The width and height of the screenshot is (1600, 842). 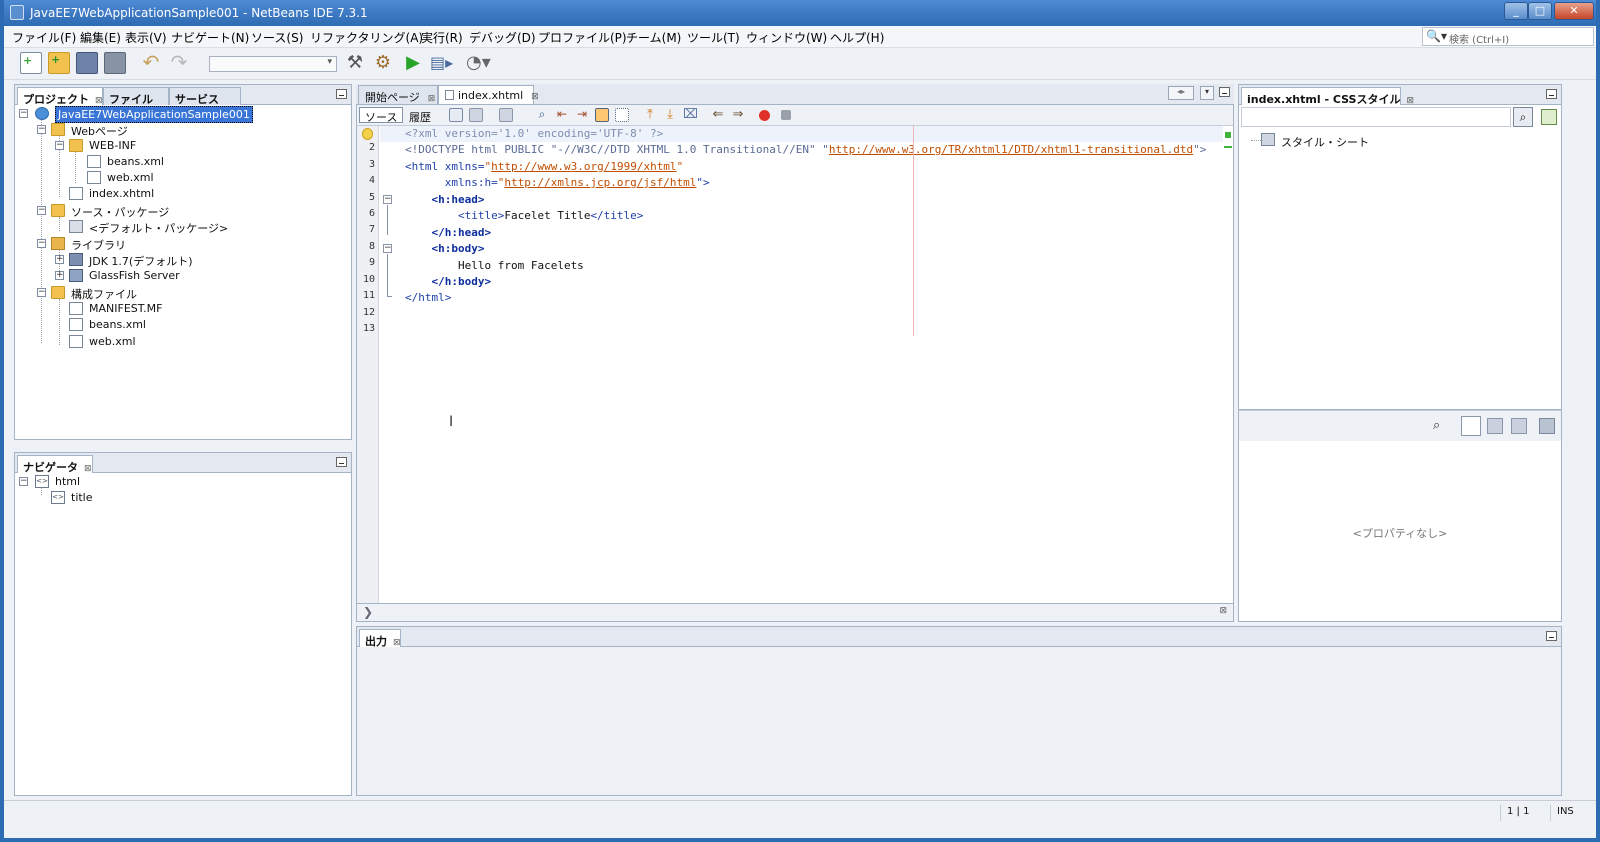 What do you see at coordinates (136, 96) in the screenshot?
I see `tab-files: ファイル` at bounding box center [136, 96].